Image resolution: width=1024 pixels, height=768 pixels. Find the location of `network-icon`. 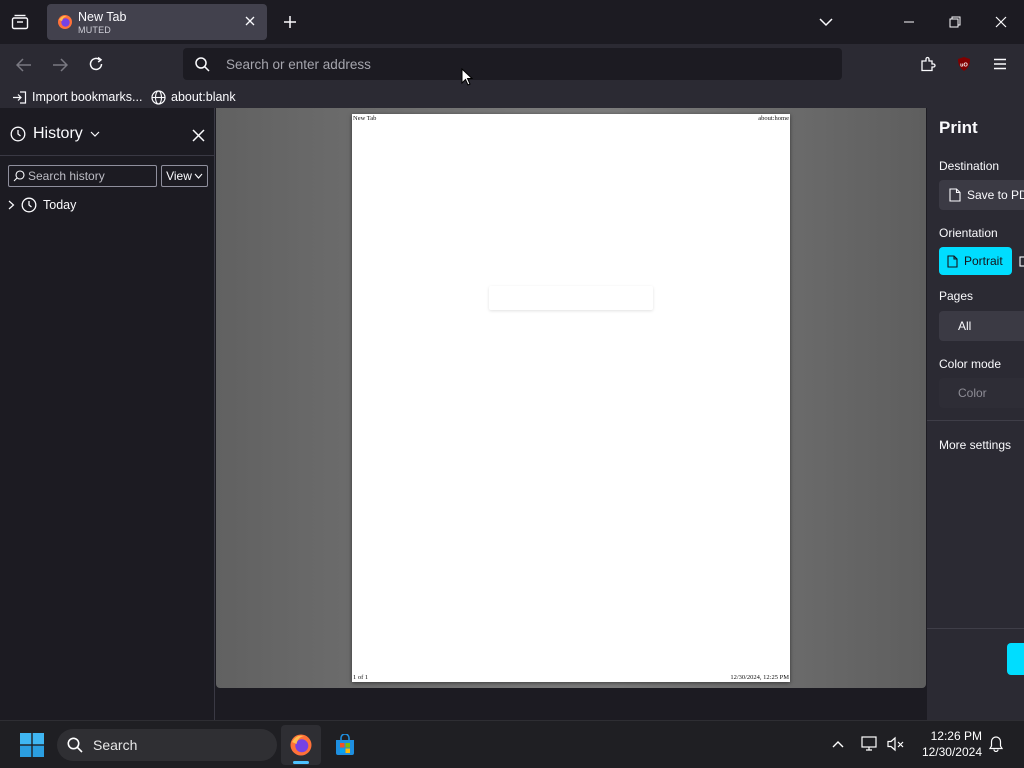

network-icon is located at coordinates (870, 744).